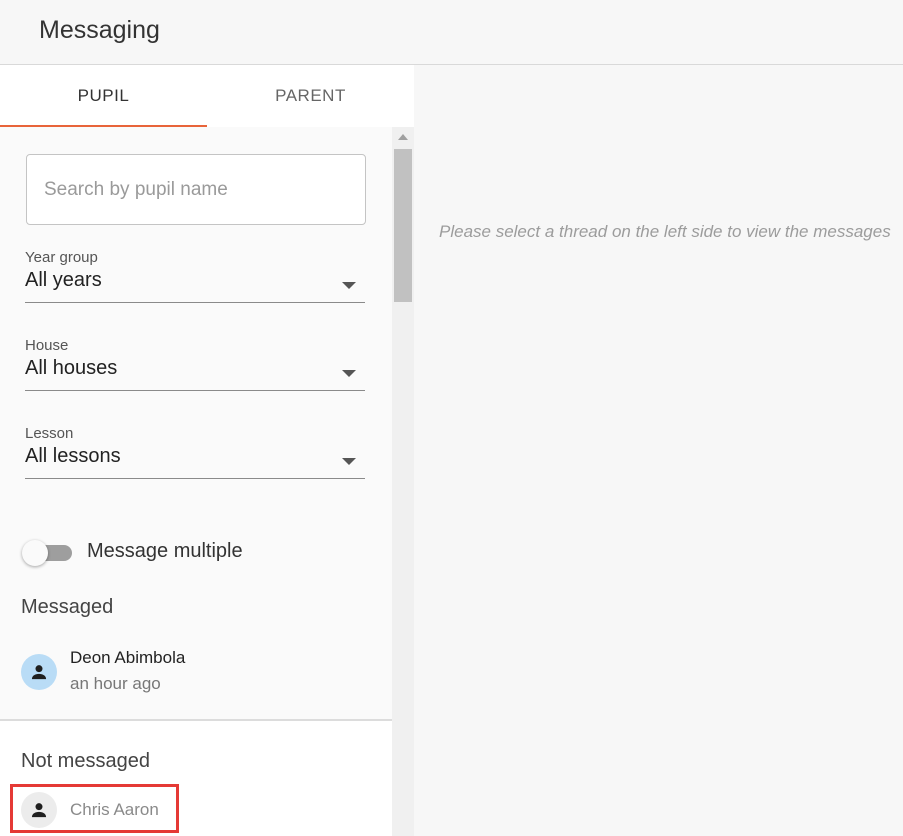  Describe the element at coordinates (85, 761) in the screenshot. I see `not-messaged-section-title: Not messaged` at that location.